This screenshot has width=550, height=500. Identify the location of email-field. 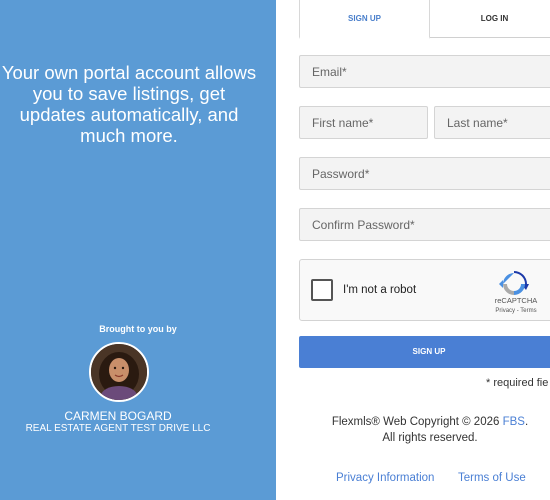
(424, 71).